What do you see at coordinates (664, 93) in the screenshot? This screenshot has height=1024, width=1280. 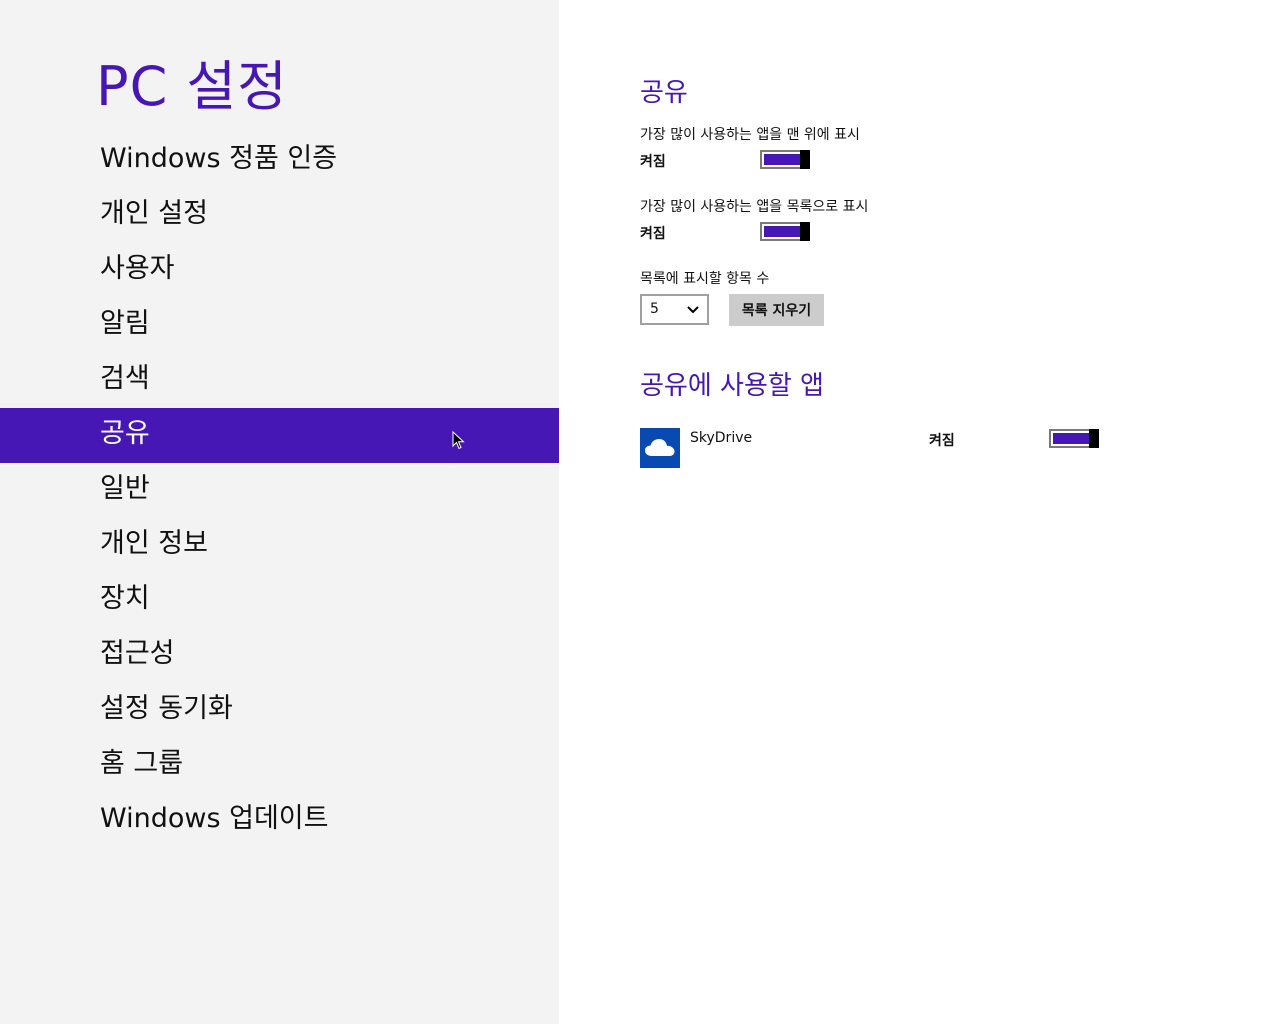 I see `section-title-share: 공유` at bounding box center [664, 93].